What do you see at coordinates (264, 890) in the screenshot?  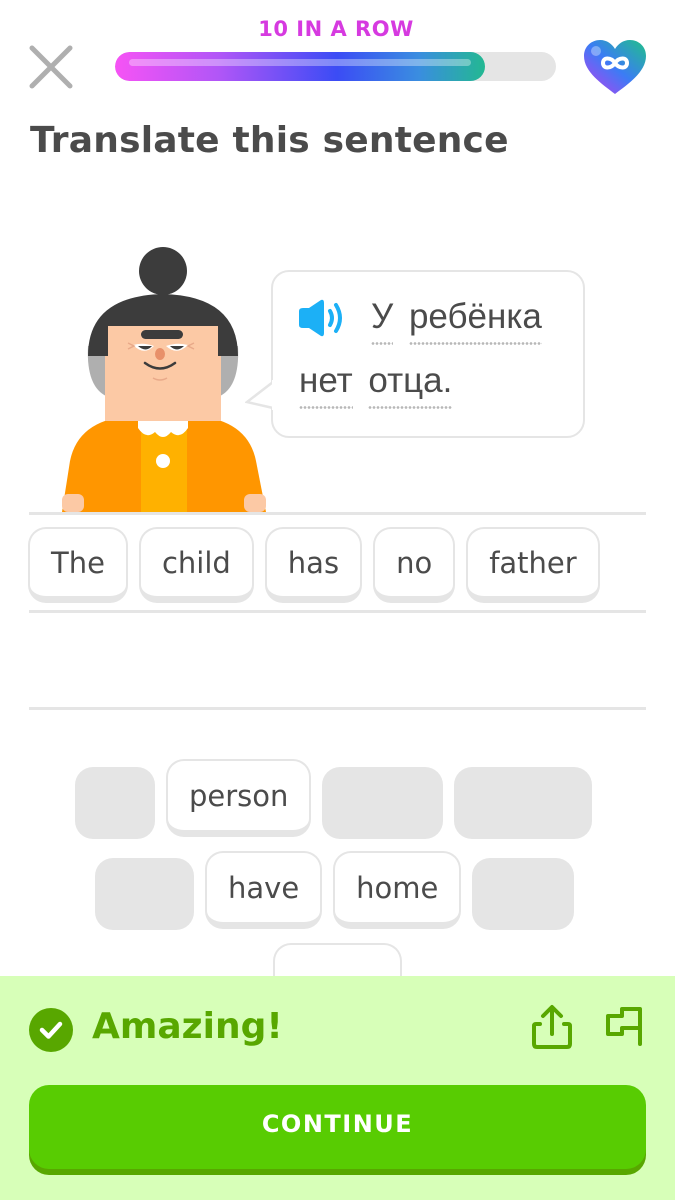 I see `word-bank-tile: have` at bounding box center [264, 890].